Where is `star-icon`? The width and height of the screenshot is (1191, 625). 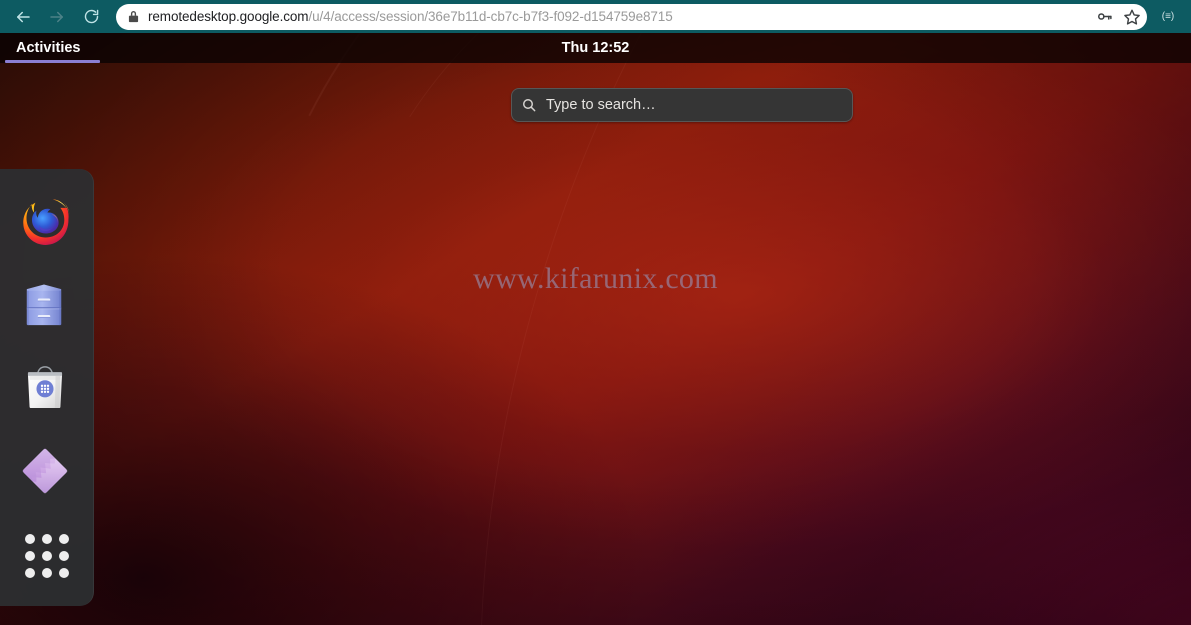
star-icon is located at coordinates (1132, 17).